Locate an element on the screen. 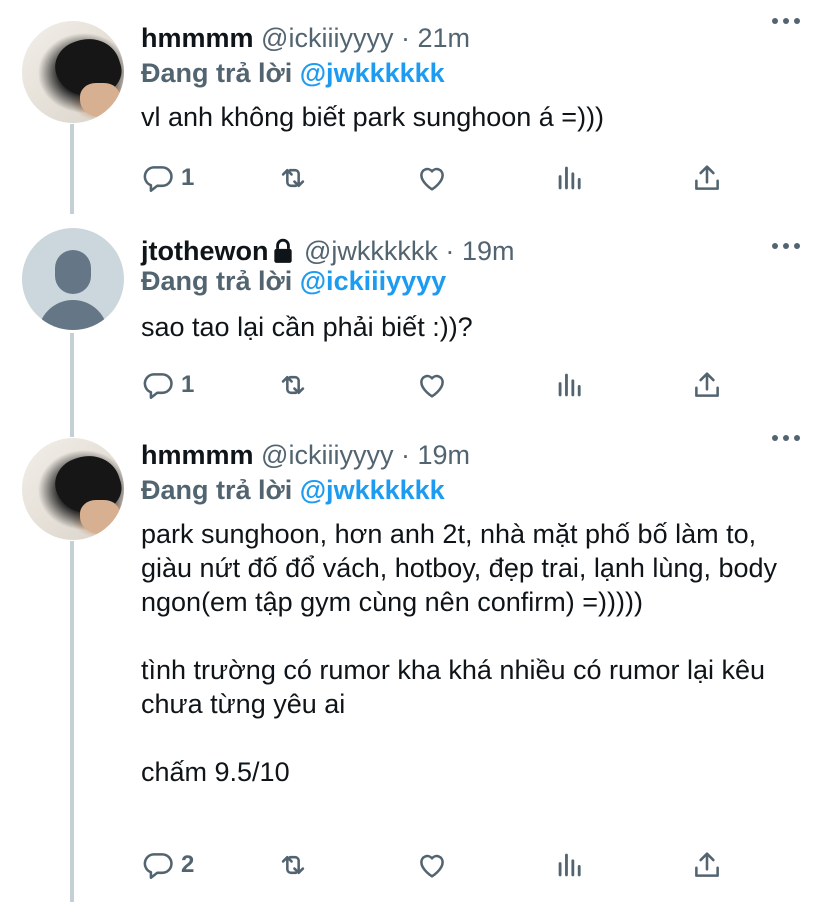  tweet-paragraph: sao tao lại cần phải biết :))? is located at coordinates (307, 327).